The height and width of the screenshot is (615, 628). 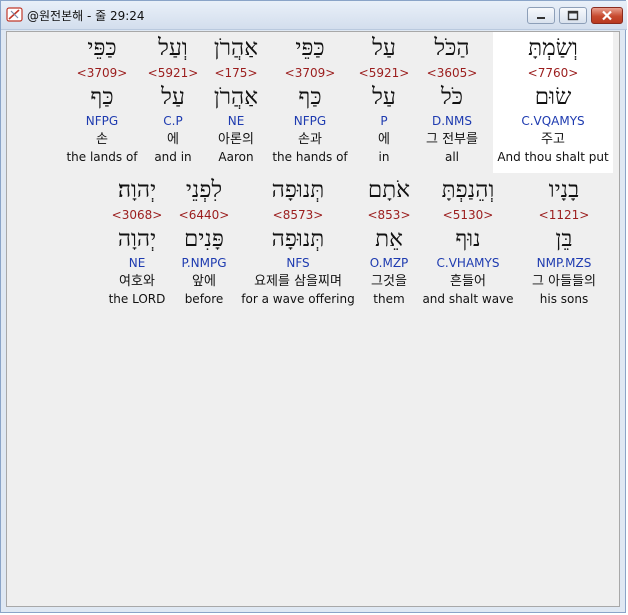 I want to click on lemma-word: יְהוָה, so click(x=137, y=239).